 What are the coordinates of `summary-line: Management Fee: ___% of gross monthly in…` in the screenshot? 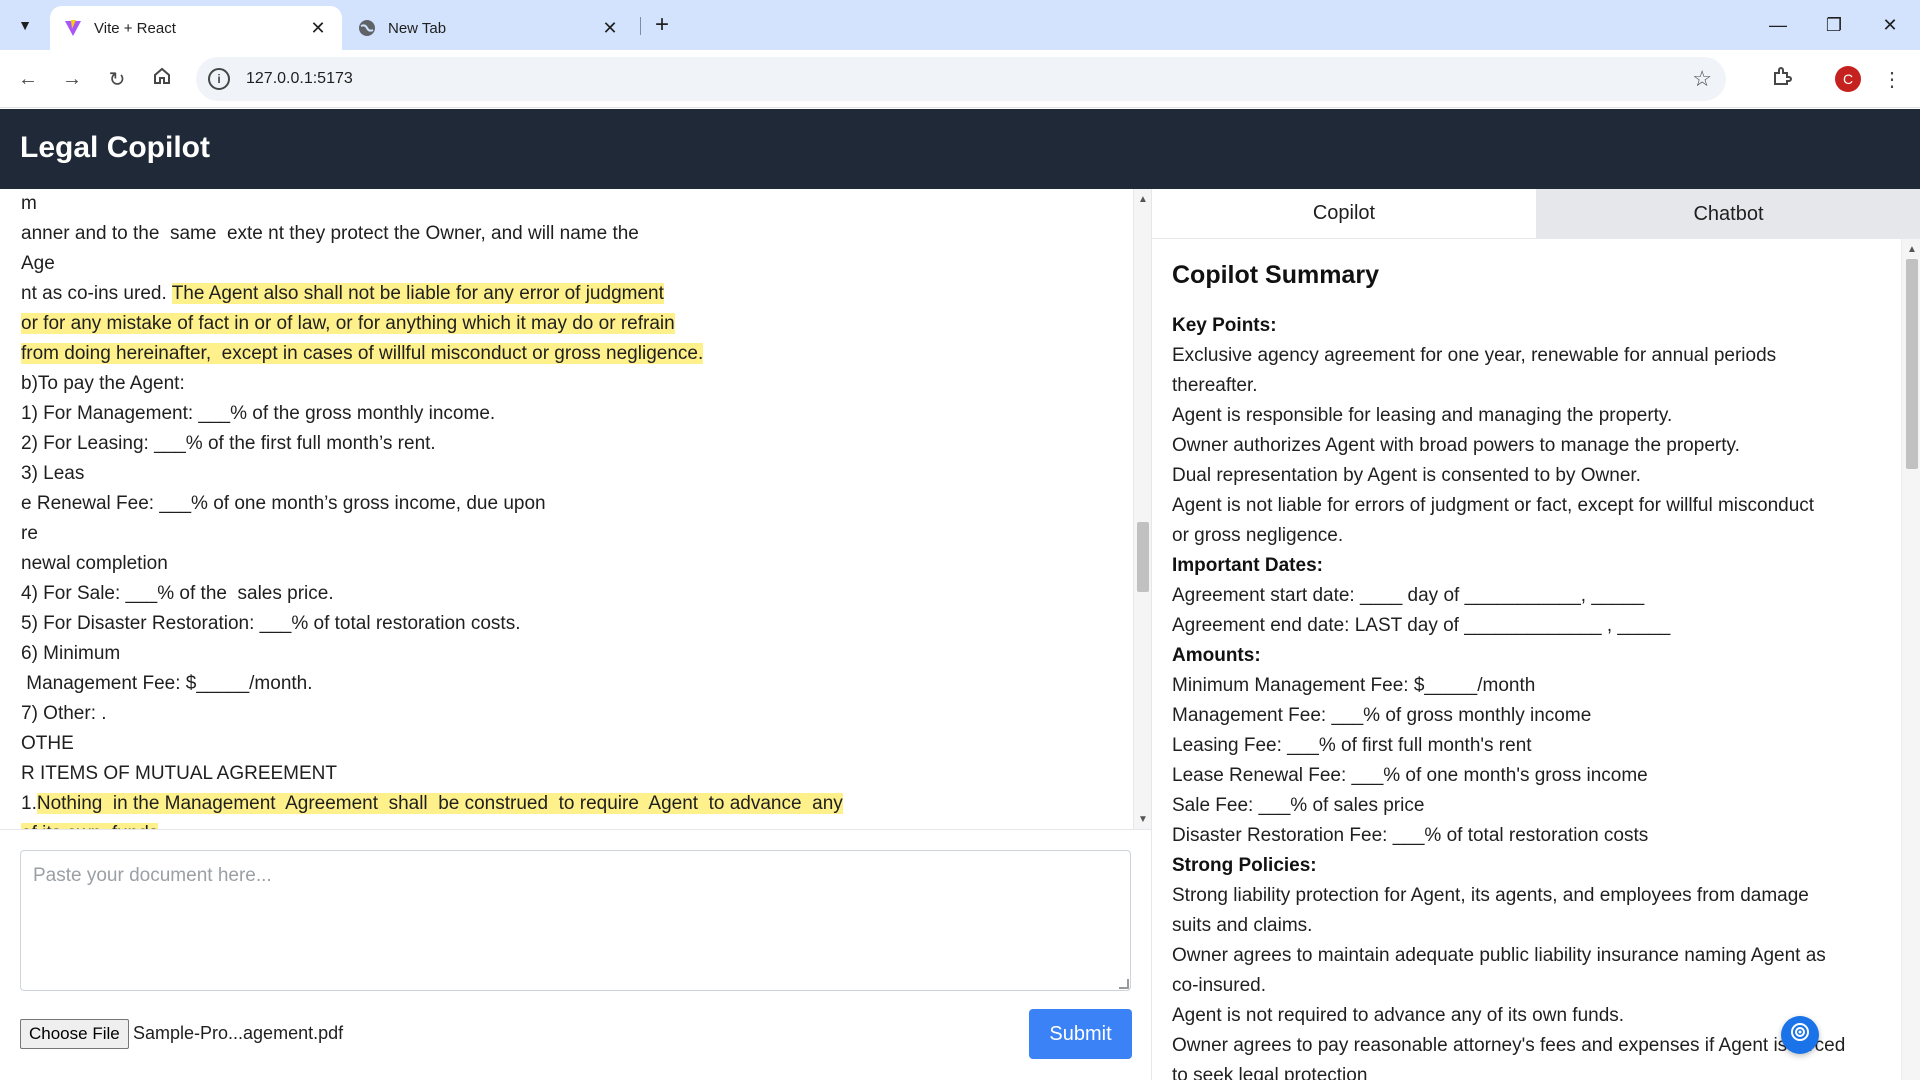 It's located at (1382, 715).